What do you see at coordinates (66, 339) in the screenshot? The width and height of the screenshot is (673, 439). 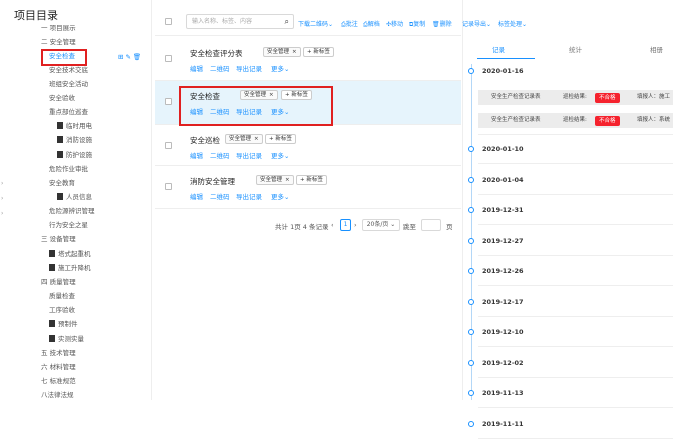 I see `sidebar-item: 实测实量` at bounding box center [66, 339].